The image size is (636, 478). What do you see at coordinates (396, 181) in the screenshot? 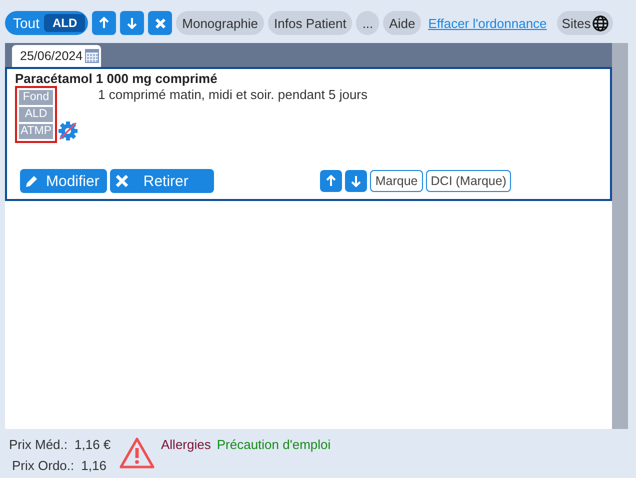
I see `name-format-button: Marque` at bounding box center [396, 181].